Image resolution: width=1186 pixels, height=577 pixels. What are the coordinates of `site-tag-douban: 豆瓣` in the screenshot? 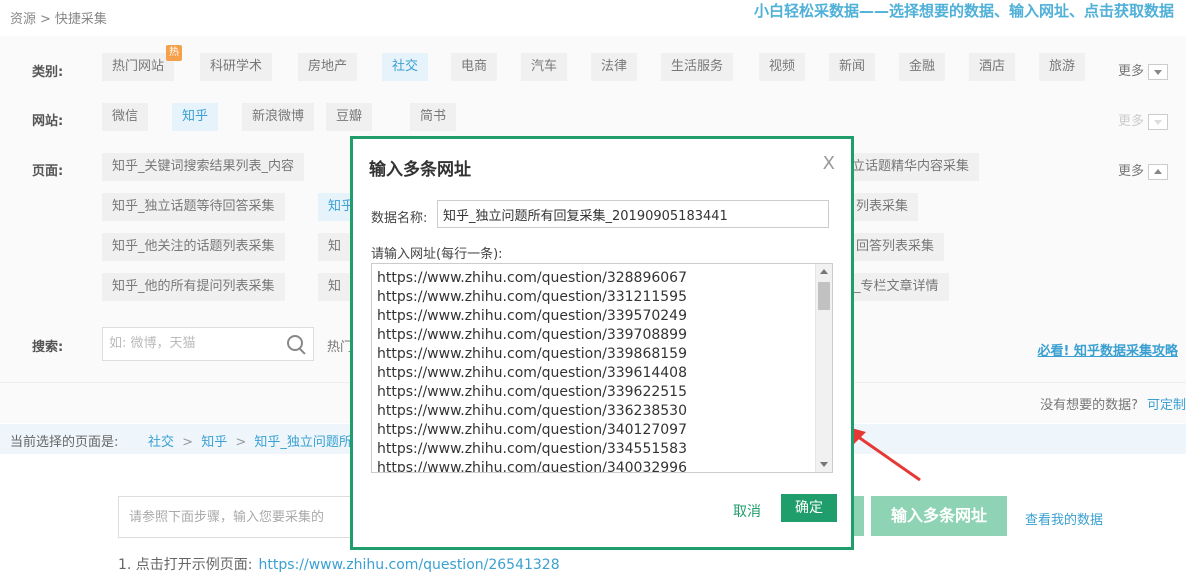 It's located at (349, 117).